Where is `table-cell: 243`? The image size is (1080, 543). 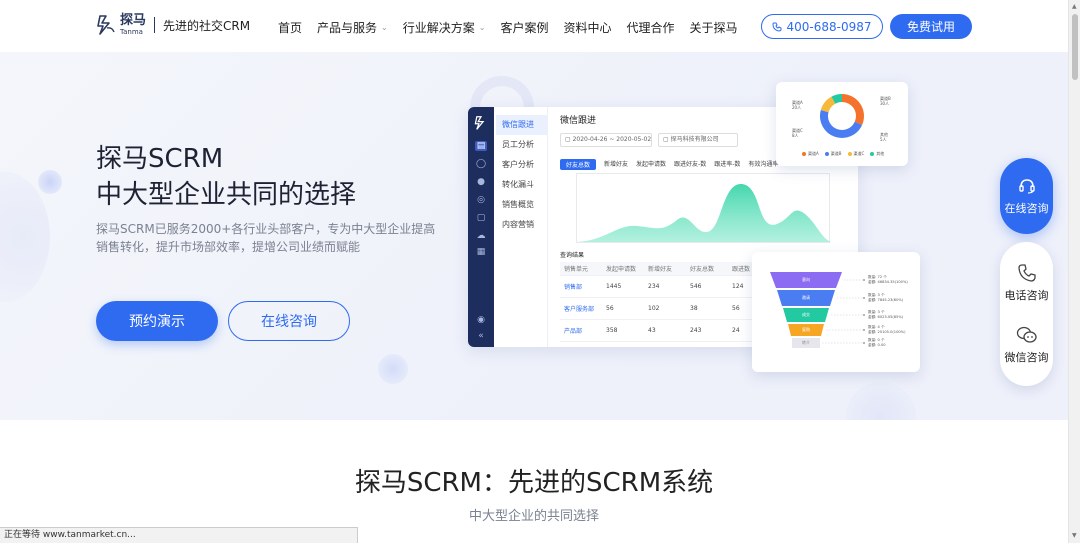
table-cell: 243 is located at coordinates (696, 330).